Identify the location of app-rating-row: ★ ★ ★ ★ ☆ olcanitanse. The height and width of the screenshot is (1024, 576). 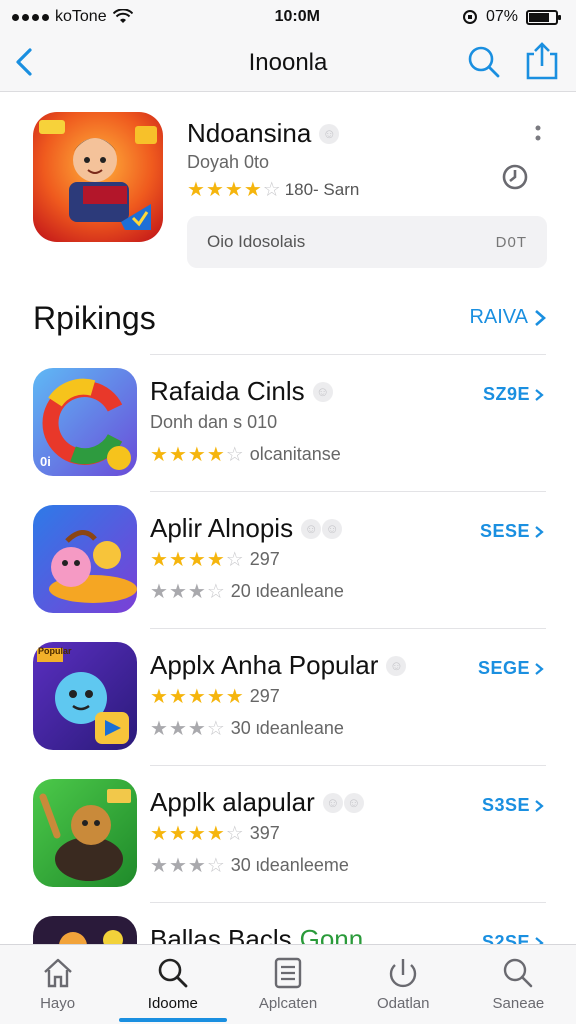
(245, 454).